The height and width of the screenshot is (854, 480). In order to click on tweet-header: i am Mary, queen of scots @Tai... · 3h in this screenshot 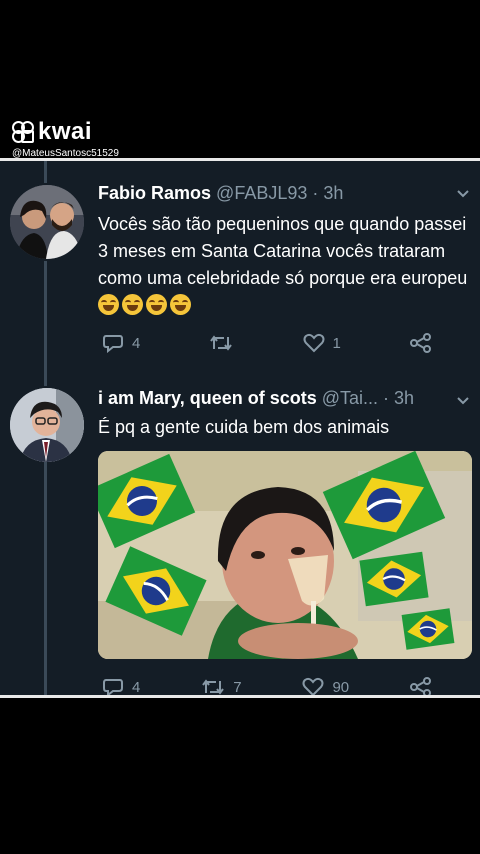, I will do `click(256, 398)`.